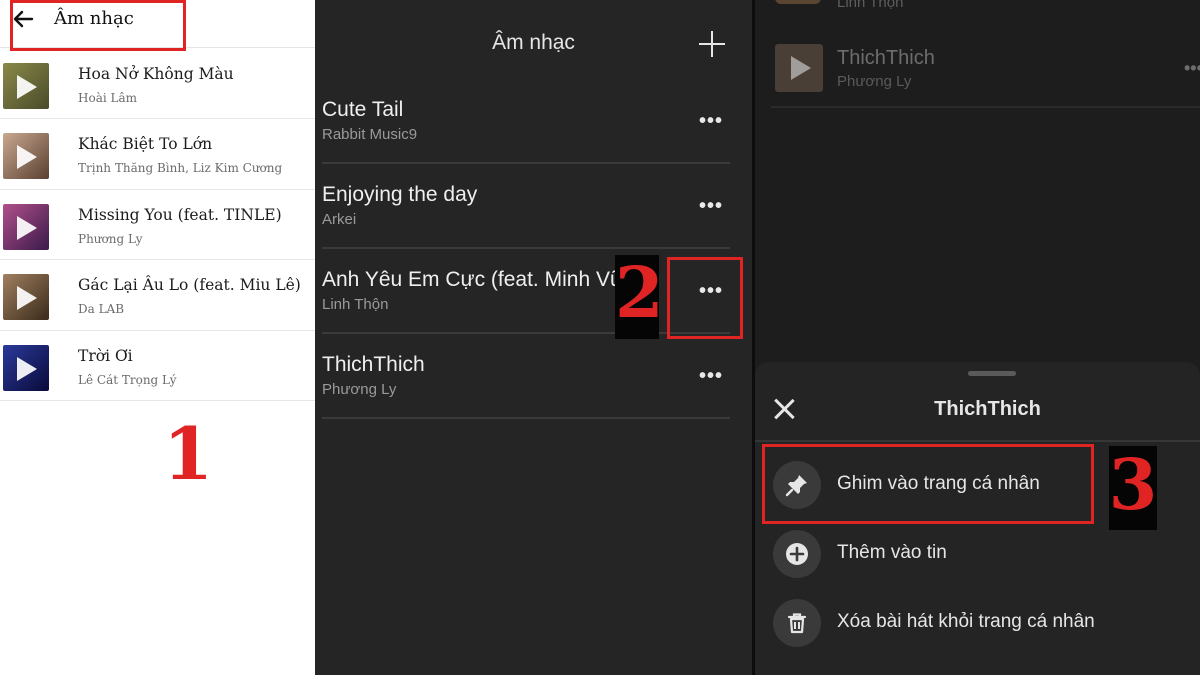 This screenshot has height=675, width=1200. I want to click on sheet-title: ThichThich, so click(987, 409).